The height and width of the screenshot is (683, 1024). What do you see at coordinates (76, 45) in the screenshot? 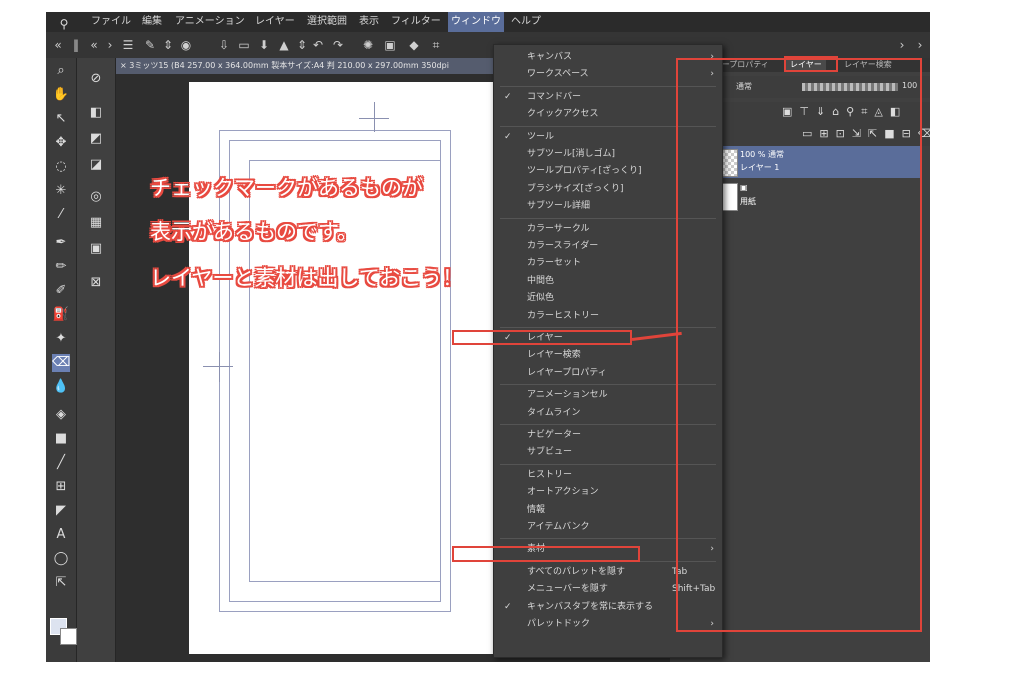
I see `pane-icon: ‖` at bounding box center [76, 45].